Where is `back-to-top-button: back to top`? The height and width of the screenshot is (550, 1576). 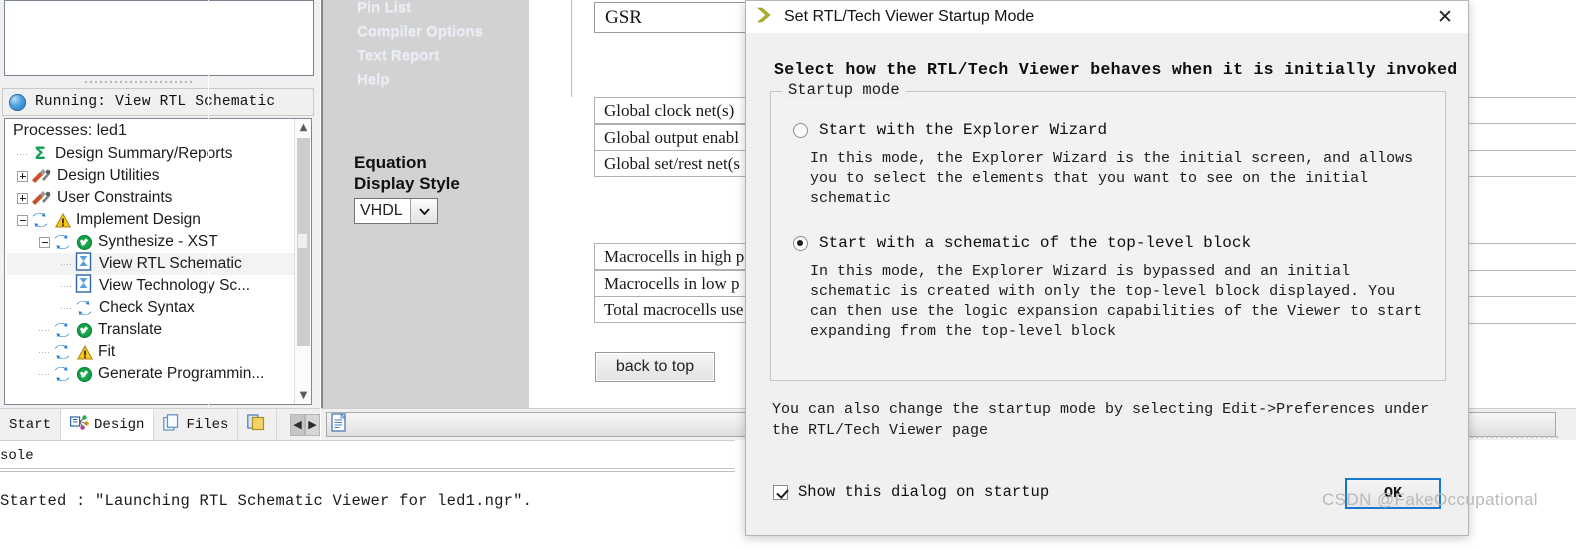
back-to-top-button: back to top is located at coordinates (655, 367).